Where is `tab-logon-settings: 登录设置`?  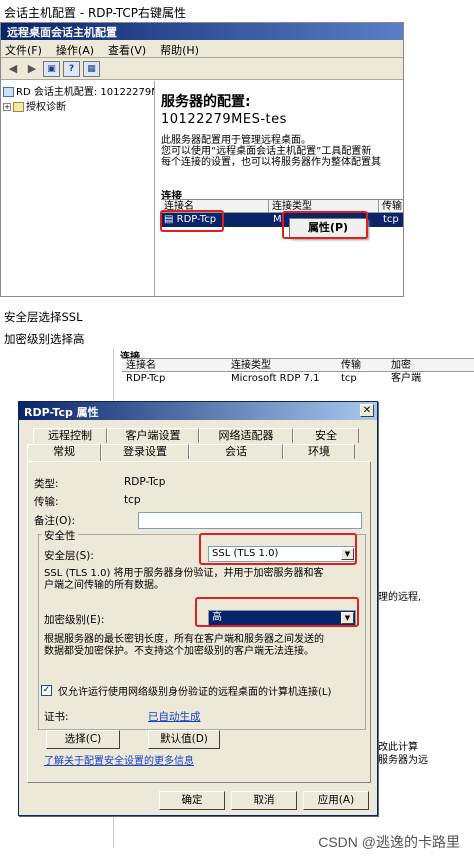
tab-logon-settings: 登录设置 is located at coordinates (145, 451).